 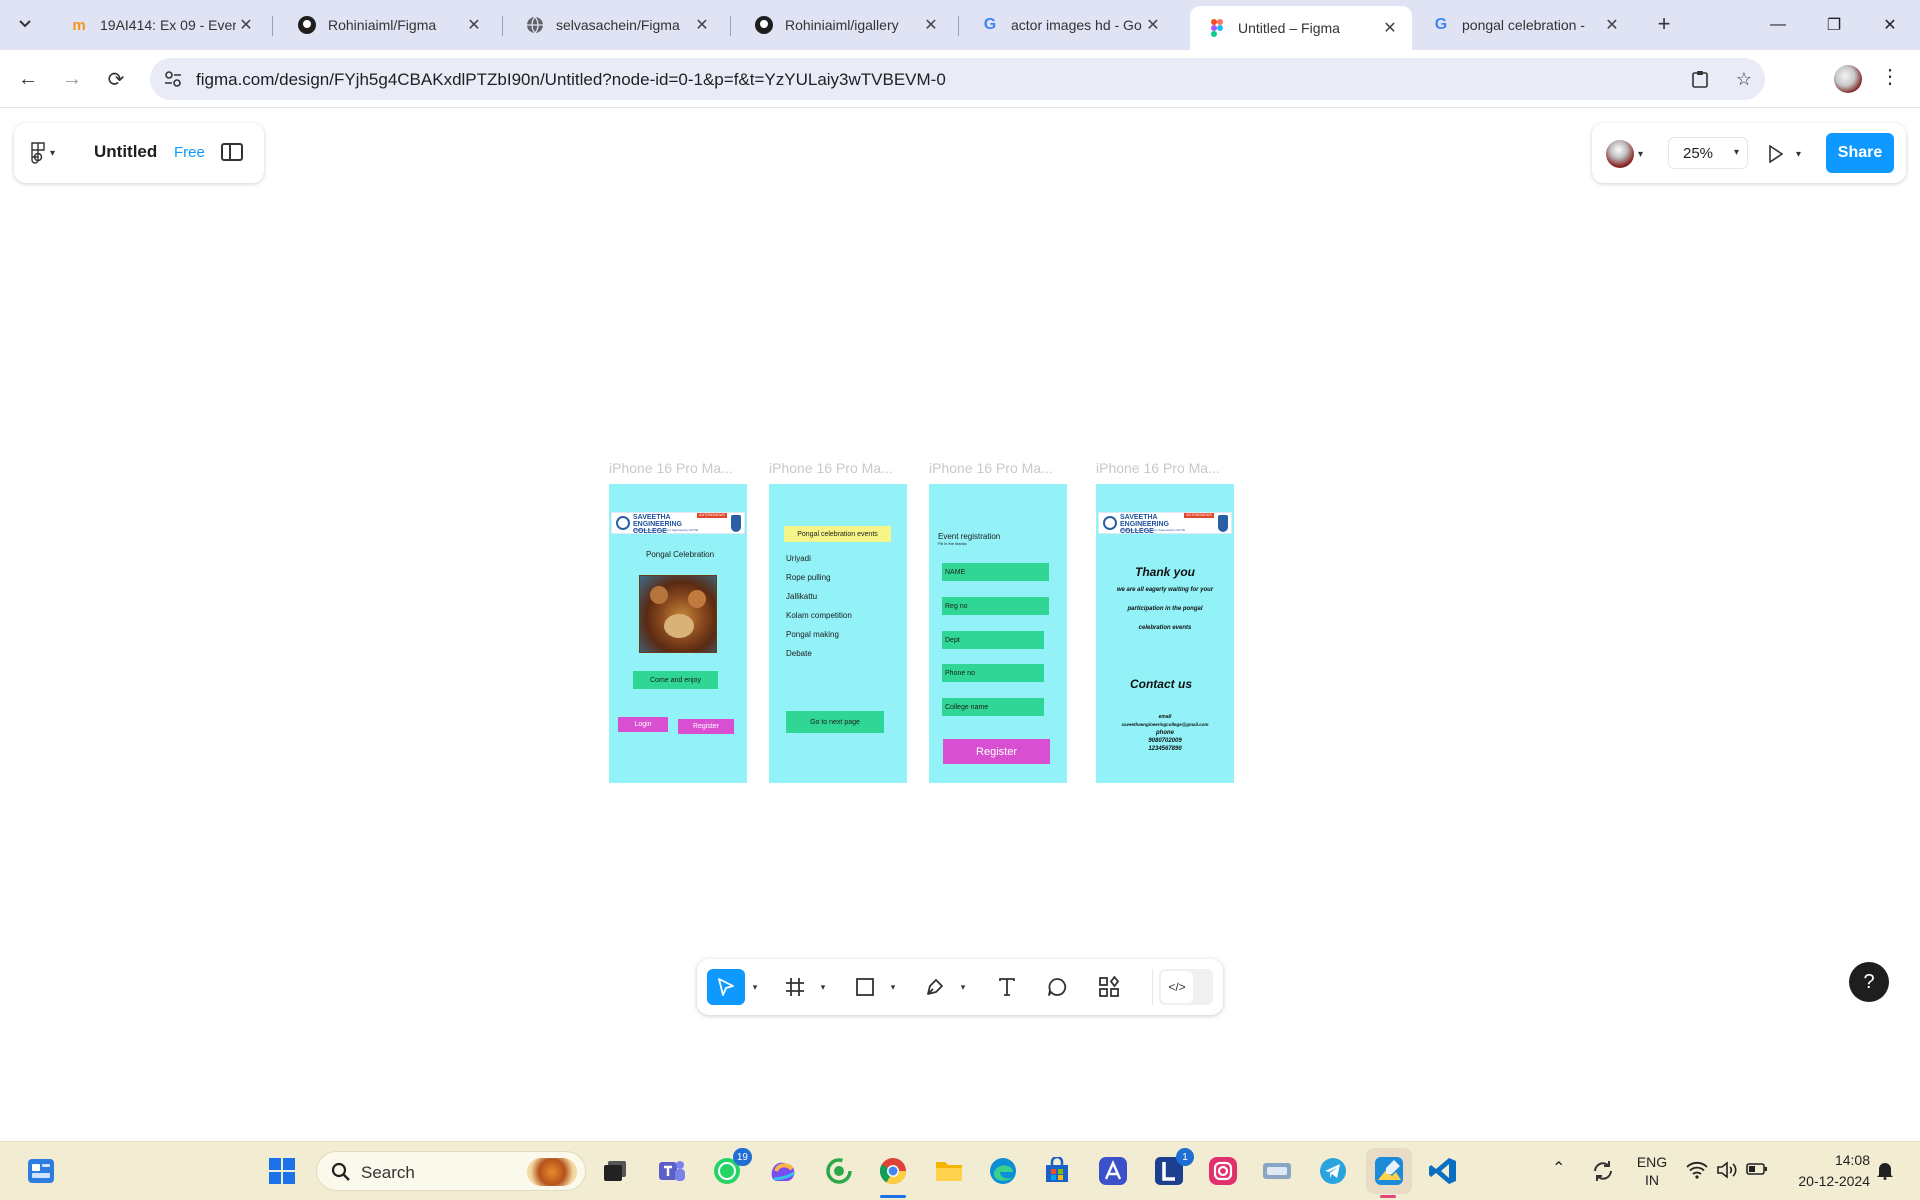 I want to click on whatsapp-icon: 19, so click(x=731, y=1168).